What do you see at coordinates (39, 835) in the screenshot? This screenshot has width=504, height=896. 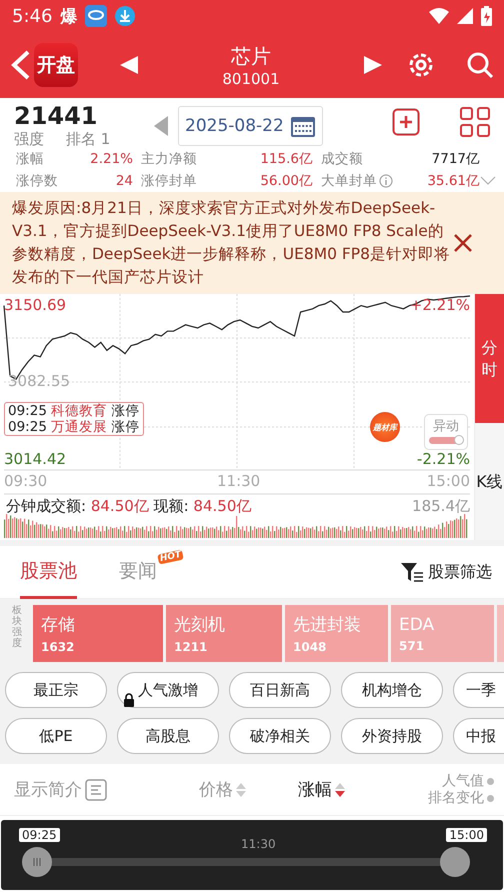 I see `start-time-label: 09:25` at bounding box center [39, 835].